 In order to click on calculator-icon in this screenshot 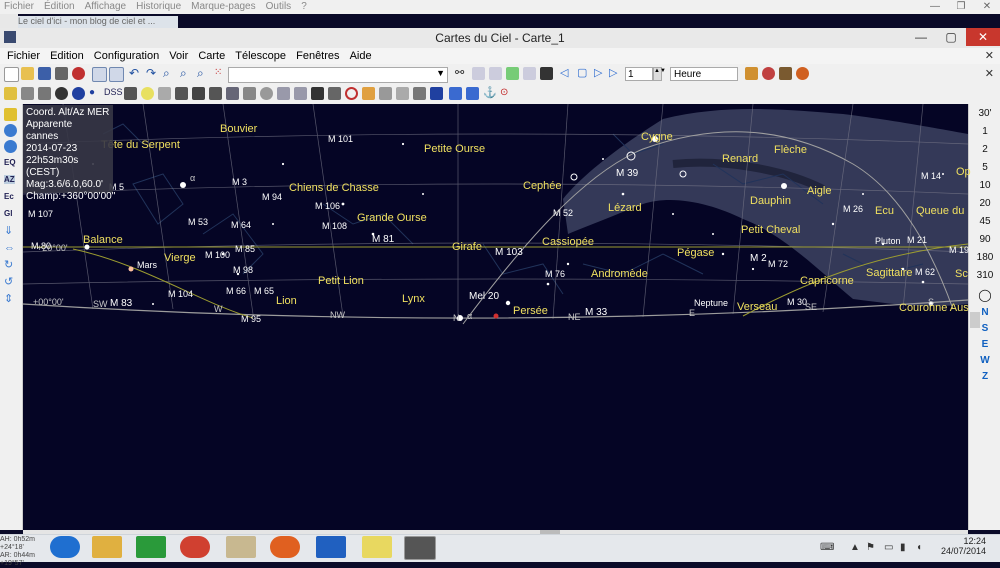, I will do `click(546, 73)`.